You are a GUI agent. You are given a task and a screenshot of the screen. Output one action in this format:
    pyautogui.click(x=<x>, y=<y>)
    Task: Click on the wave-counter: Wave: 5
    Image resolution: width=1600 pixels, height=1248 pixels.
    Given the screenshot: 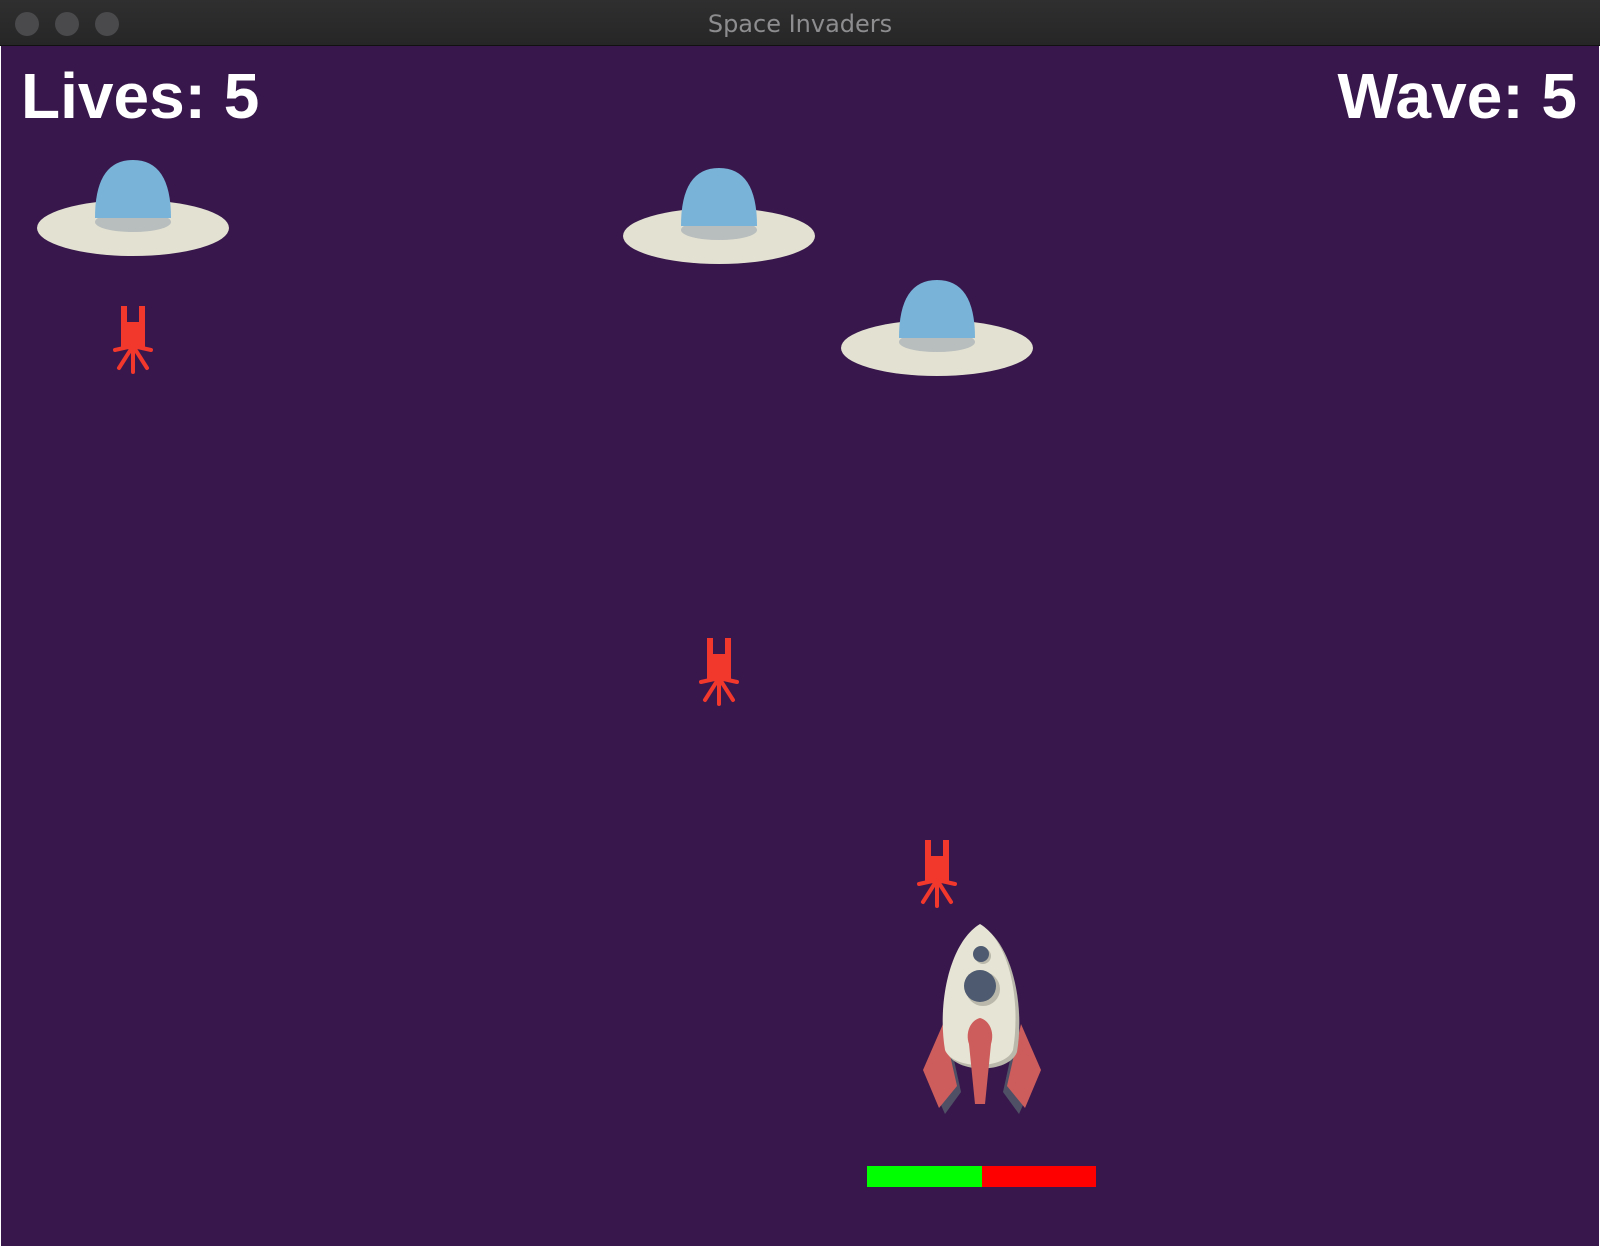 What is the action you would take?
    pyautogui.click(x=1457, y=96)
    